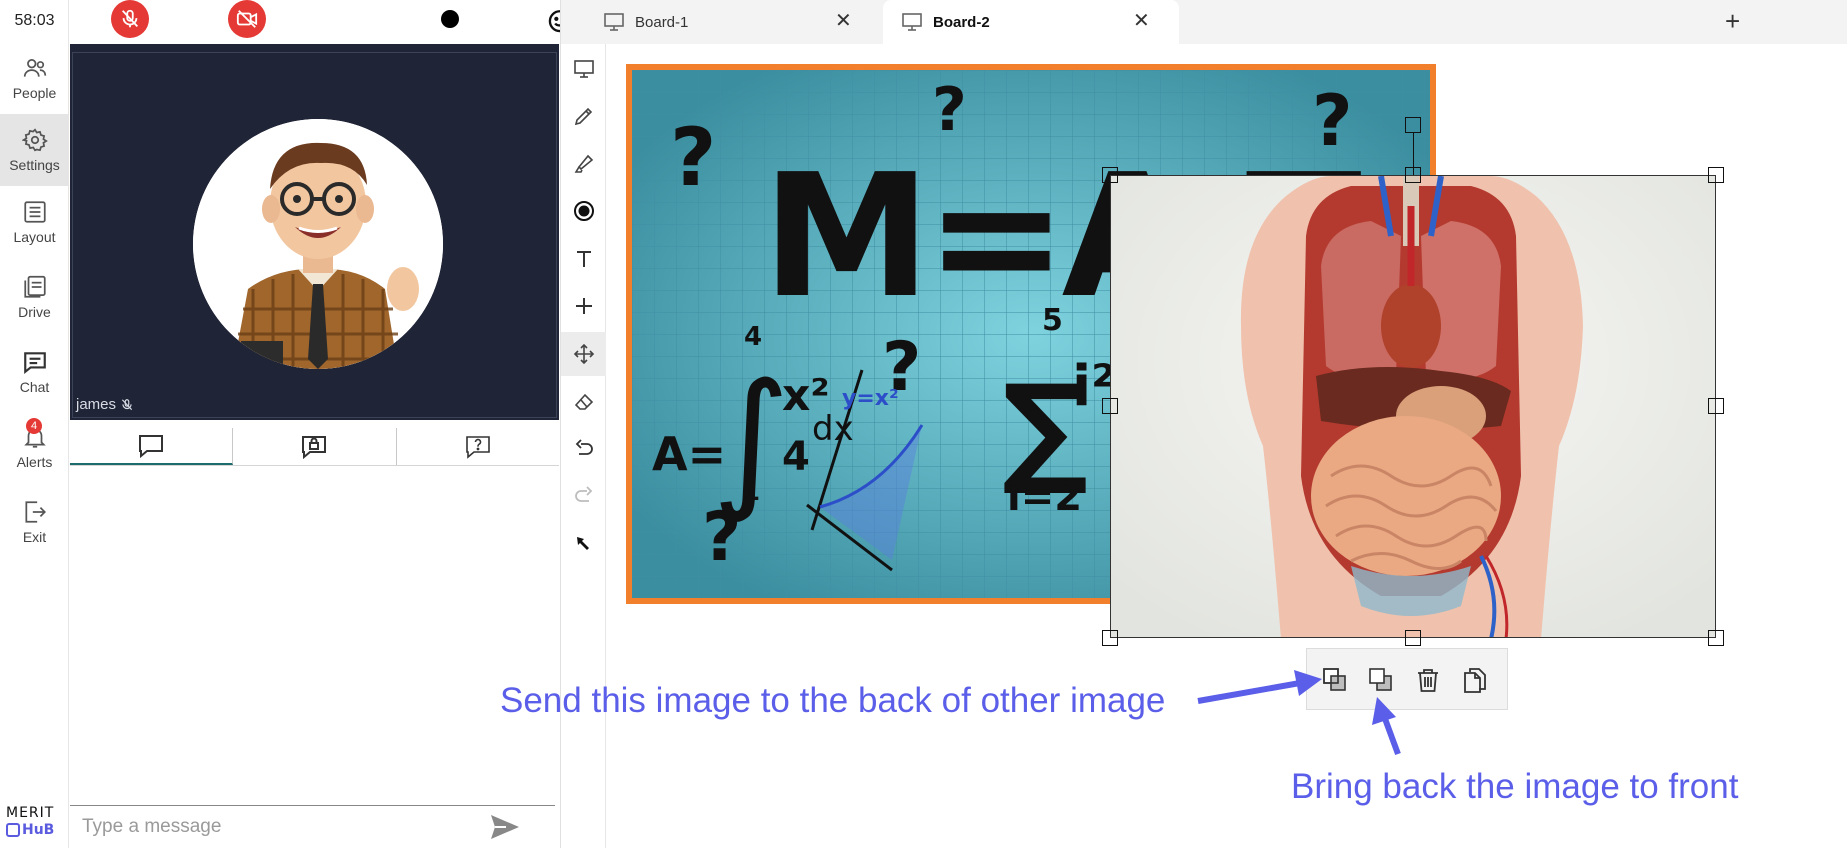 This screenshot has width=1847, height=848. I want to click on tool-pointer, so click(583, 544).